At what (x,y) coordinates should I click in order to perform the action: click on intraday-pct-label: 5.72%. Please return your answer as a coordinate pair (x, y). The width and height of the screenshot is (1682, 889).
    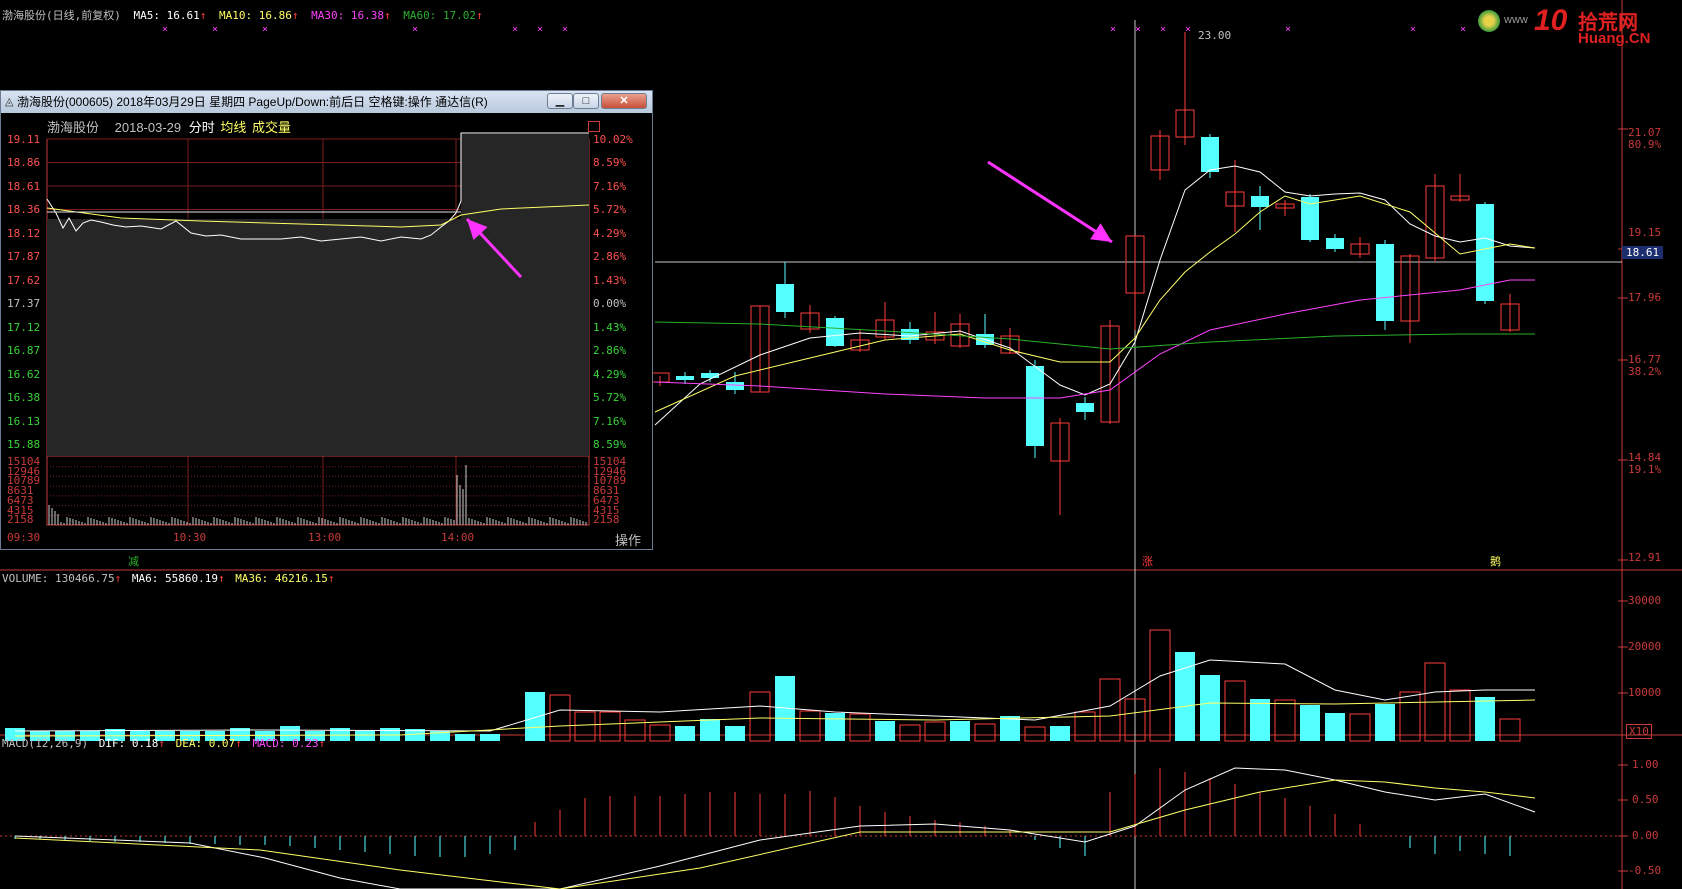
    Looking at the image, I should click on (610, 398).